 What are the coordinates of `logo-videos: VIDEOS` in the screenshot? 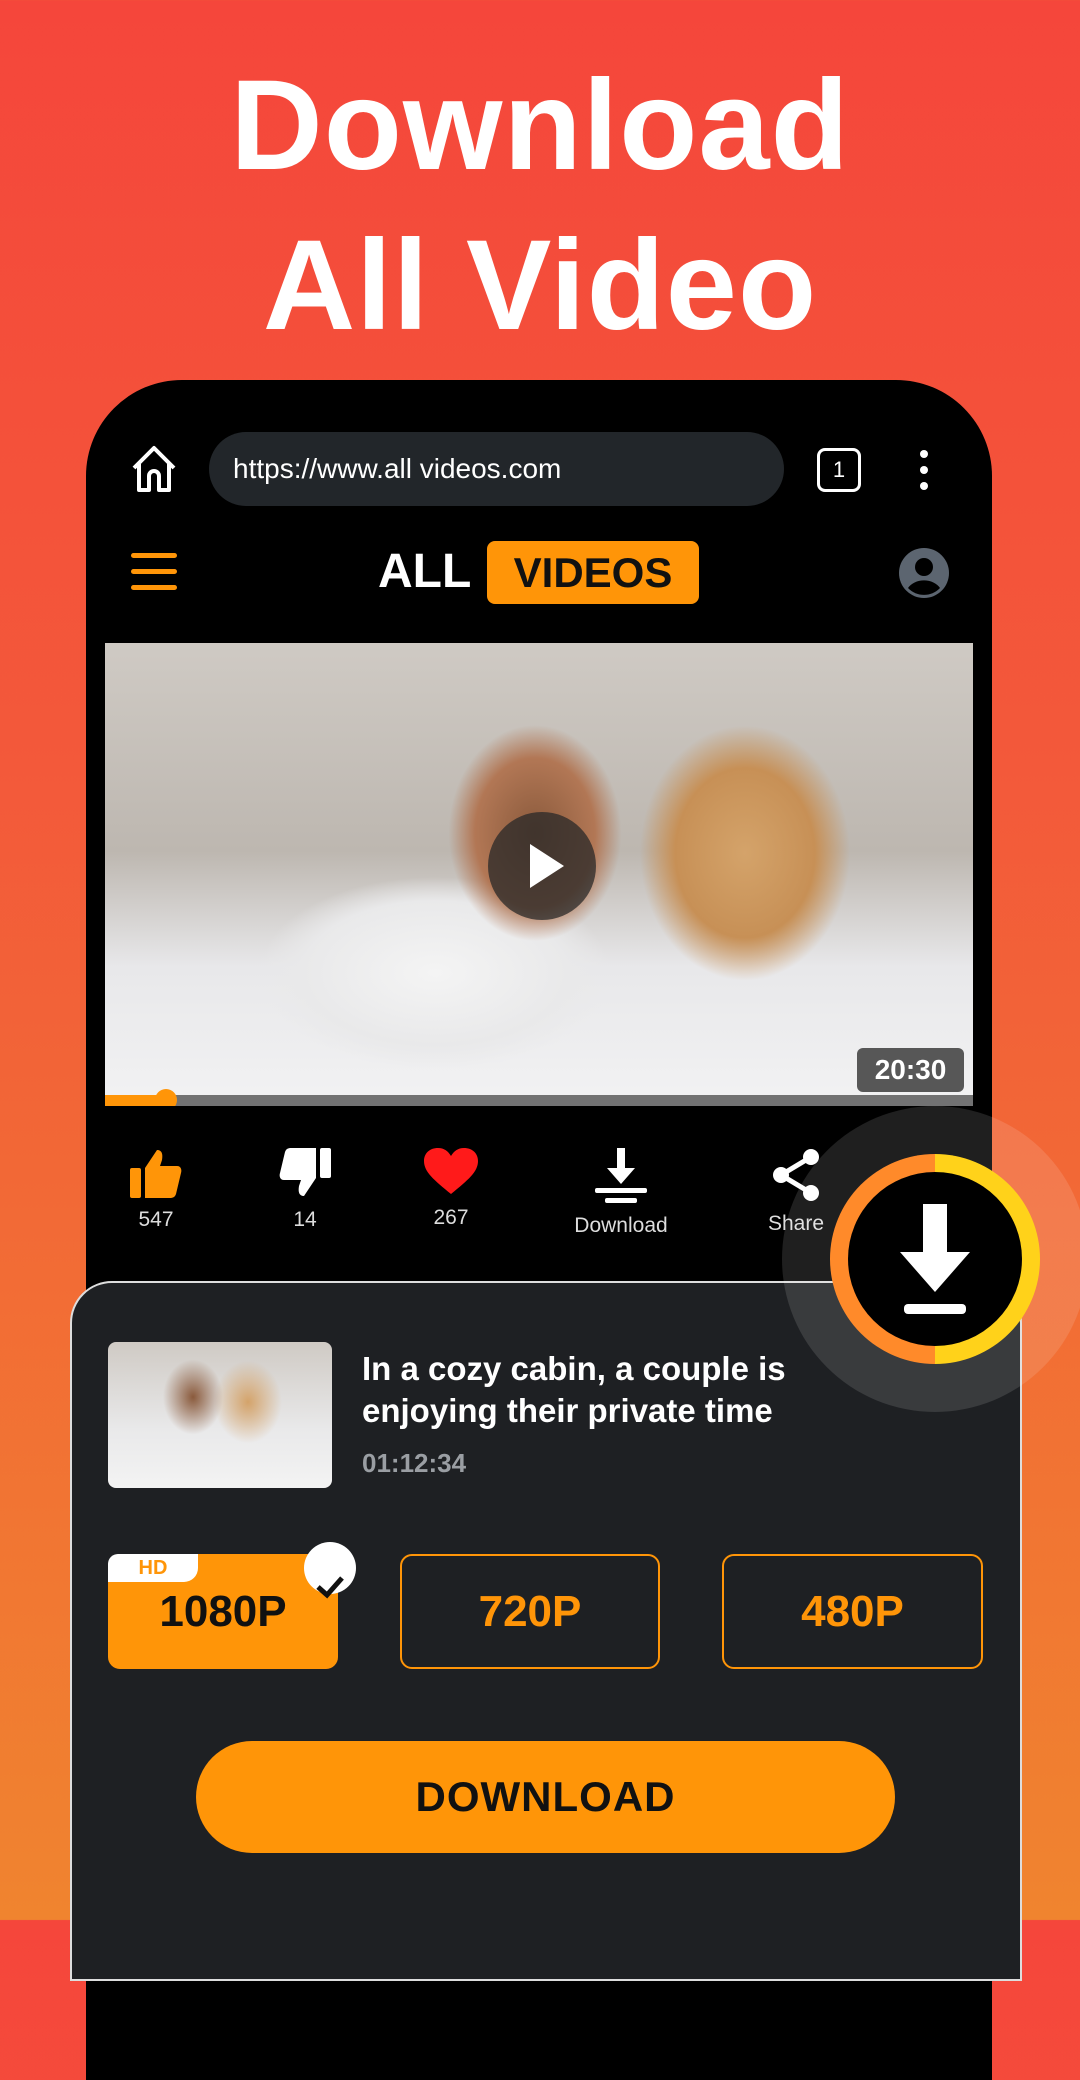 It's located at (593, 572).